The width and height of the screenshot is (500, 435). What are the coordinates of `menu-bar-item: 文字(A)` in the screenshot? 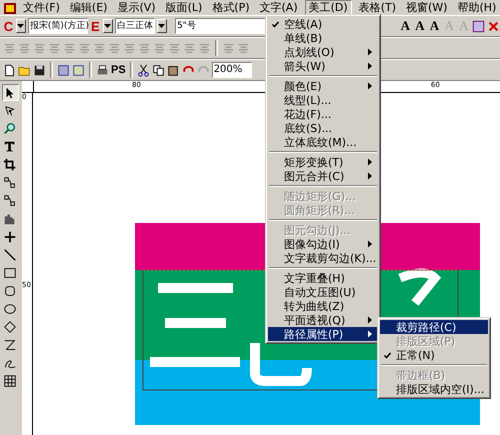 It's located at (278, 7).